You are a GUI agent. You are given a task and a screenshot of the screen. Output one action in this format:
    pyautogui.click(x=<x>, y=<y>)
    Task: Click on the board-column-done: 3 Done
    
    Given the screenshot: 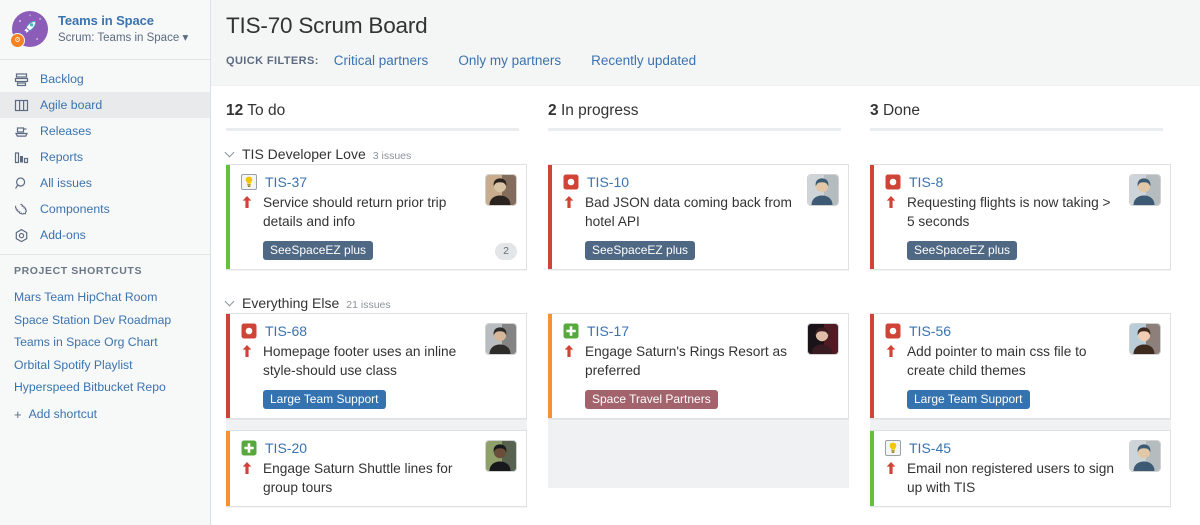 What is the action you would take?
    pyautogui.click(x=1031, y=109)
    